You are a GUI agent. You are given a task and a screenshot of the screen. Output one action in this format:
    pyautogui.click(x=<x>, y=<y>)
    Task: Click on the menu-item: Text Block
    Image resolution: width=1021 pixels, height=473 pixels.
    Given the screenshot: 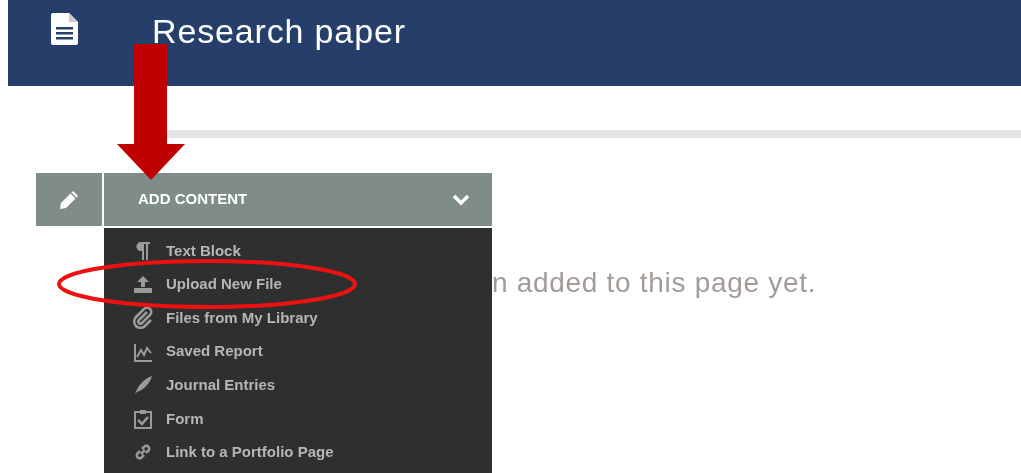 What is the action you would take?
    pyautogui.click(x=298, y=251)
    